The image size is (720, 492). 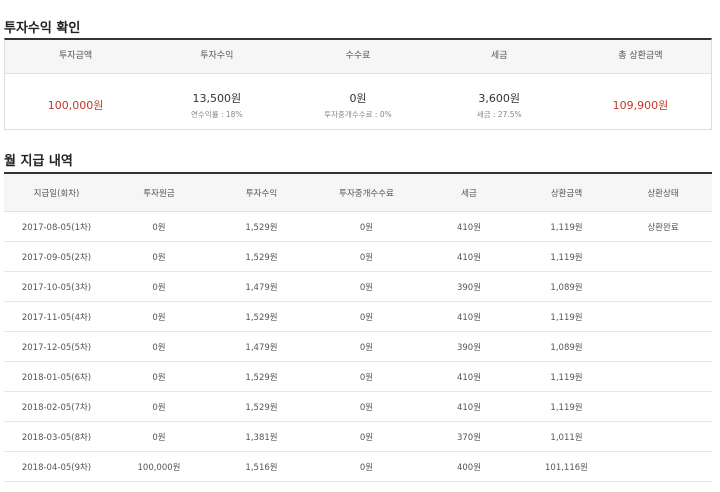 I want to click on table-row: 2017-09-05(2차) 0원 1,529원 0원 410원 1,119원, so click(x=358, y=256).